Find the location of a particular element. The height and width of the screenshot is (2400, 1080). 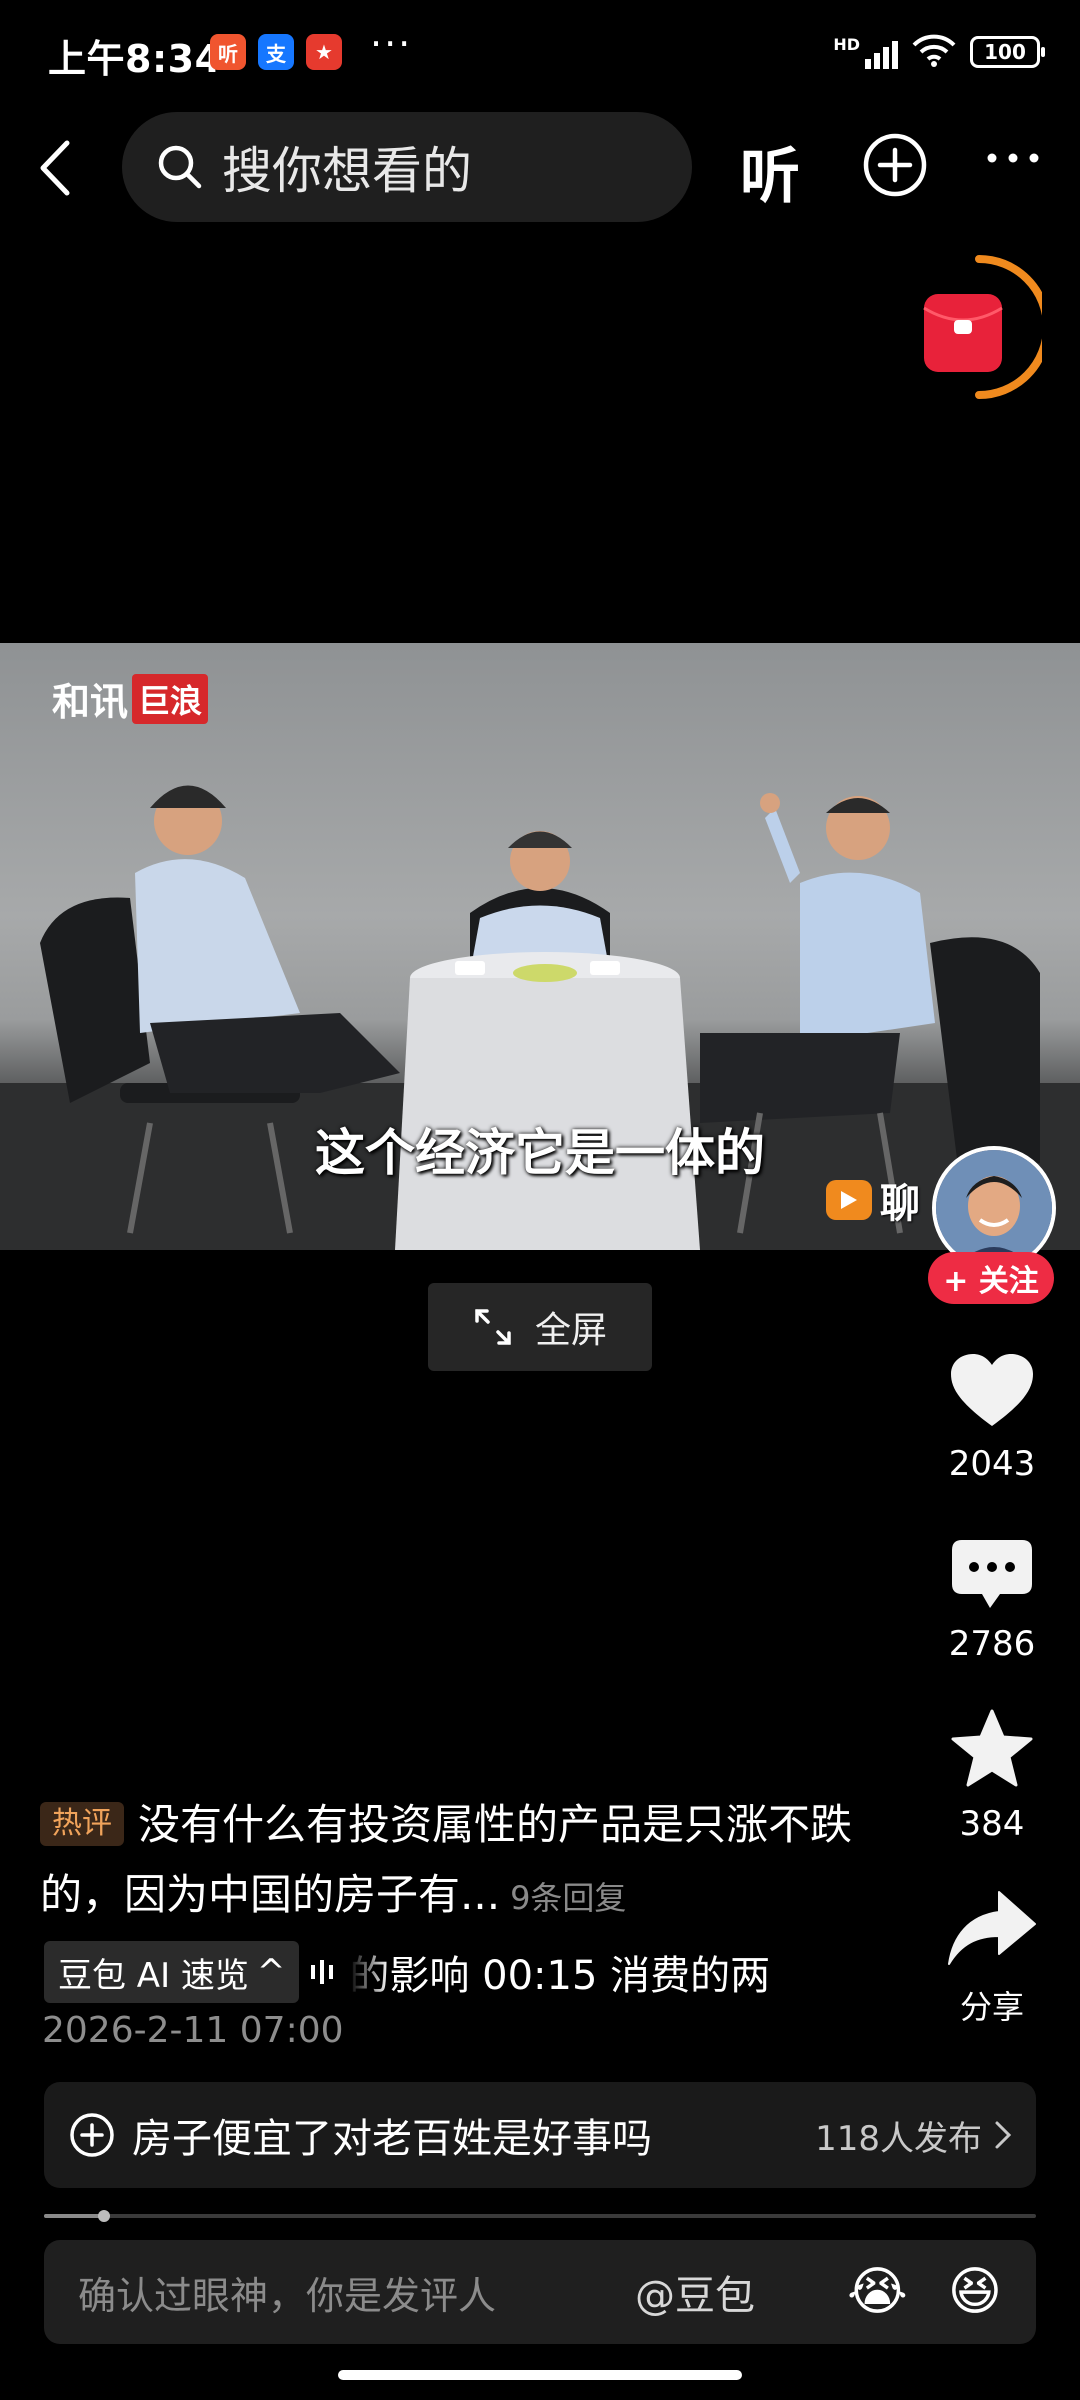

favorite-button: 384 is located at coordinates (992, 1776).